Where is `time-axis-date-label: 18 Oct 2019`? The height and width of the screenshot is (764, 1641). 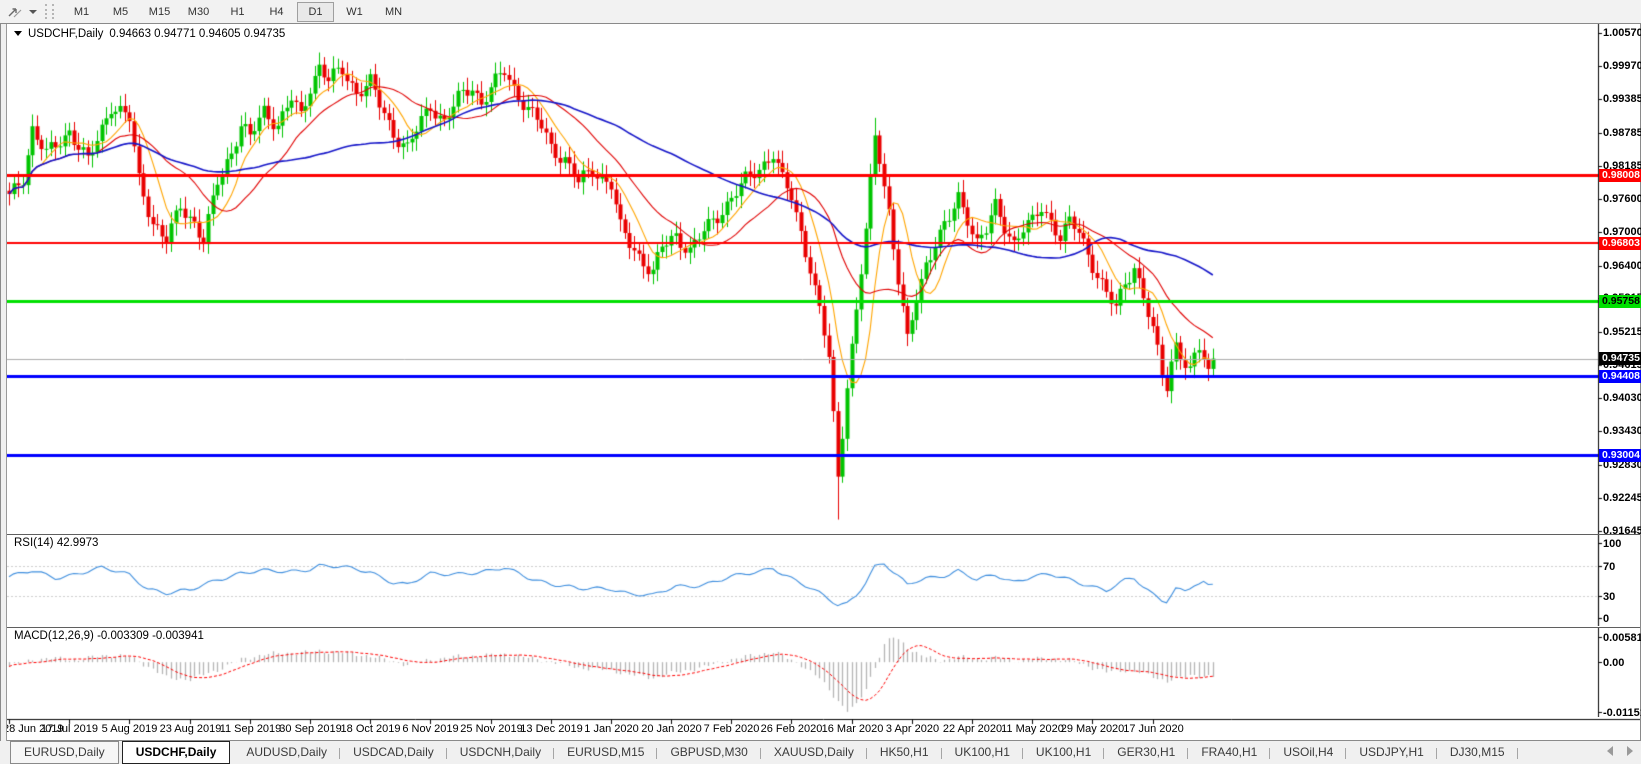
time-axis-date-label: 18 Oct 2019 is located at coordinates (370, 729).